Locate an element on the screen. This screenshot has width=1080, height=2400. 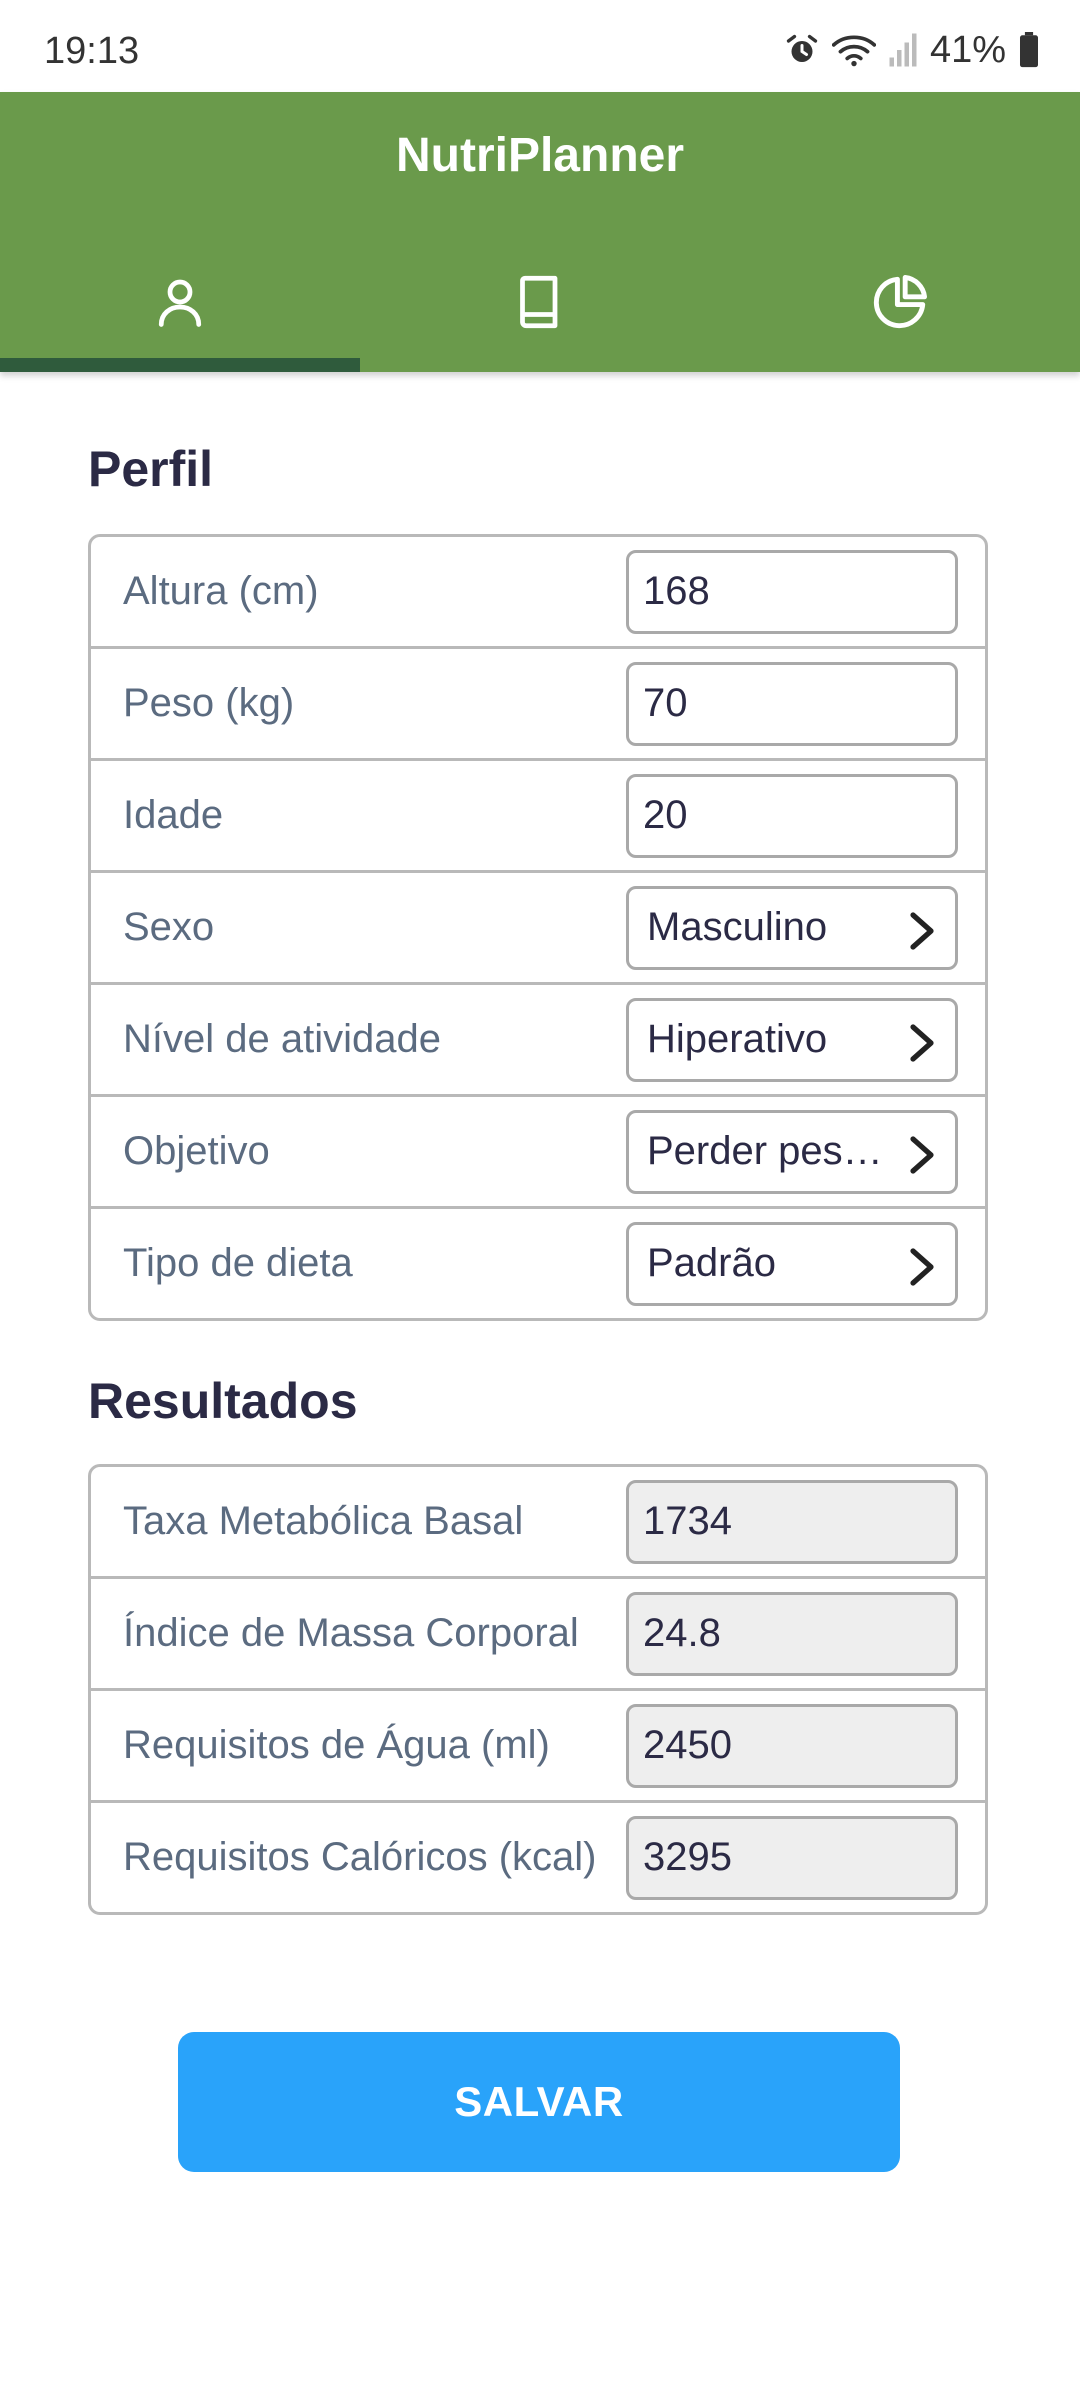
calories-label: Requisitos Calóricos (kcal) is located at coordinates (360, 1857).